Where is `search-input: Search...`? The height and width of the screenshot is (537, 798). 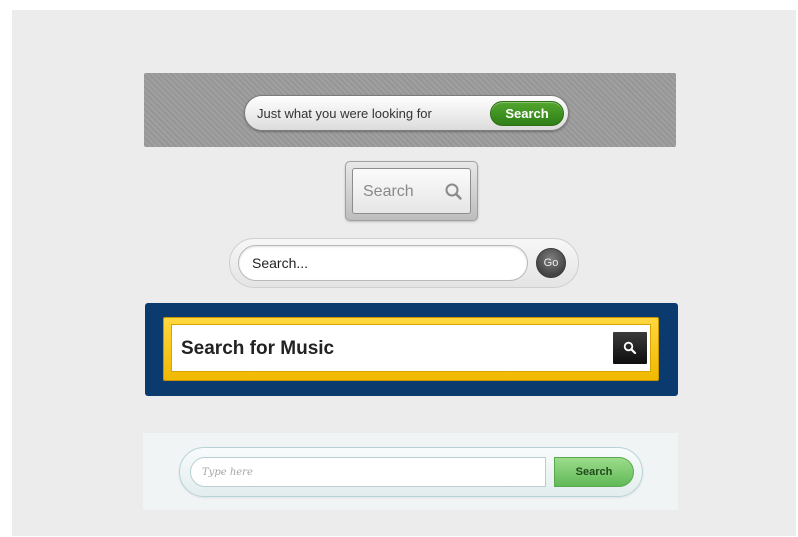 search-input: Search... is located at coordinates (352, 263).